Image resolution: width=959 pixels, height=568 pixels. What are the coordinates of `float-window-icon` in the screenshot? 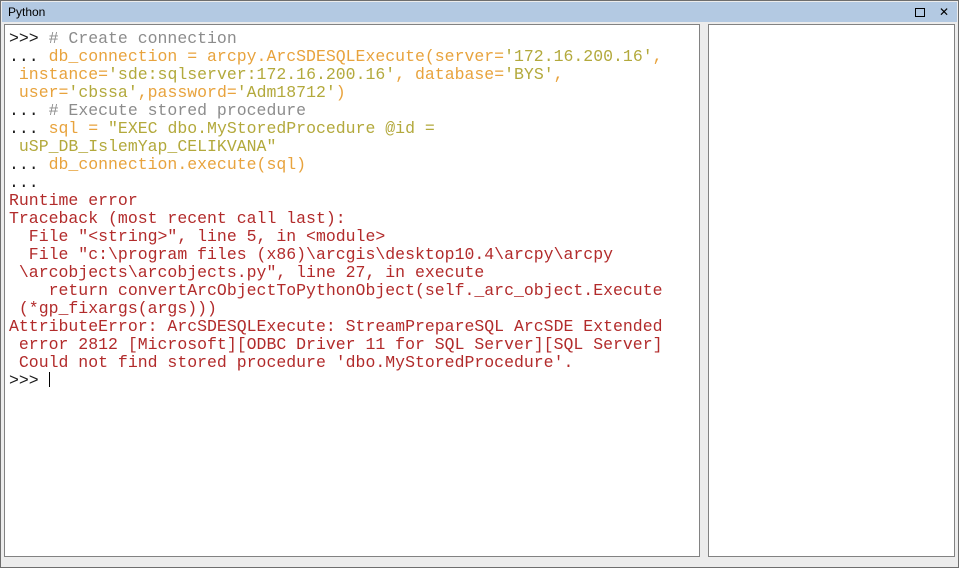 It's located at (920, 12).